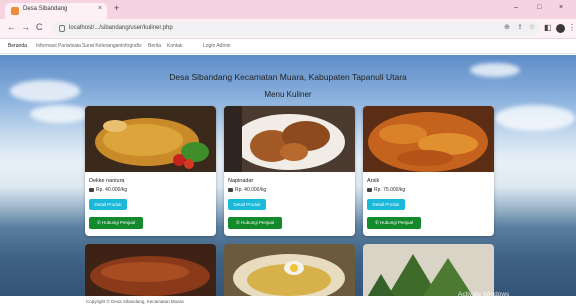  Describe the element at coordinates (572, 28) in the screenshot. I see `menu-kebab-icon: ⋮` at that location.